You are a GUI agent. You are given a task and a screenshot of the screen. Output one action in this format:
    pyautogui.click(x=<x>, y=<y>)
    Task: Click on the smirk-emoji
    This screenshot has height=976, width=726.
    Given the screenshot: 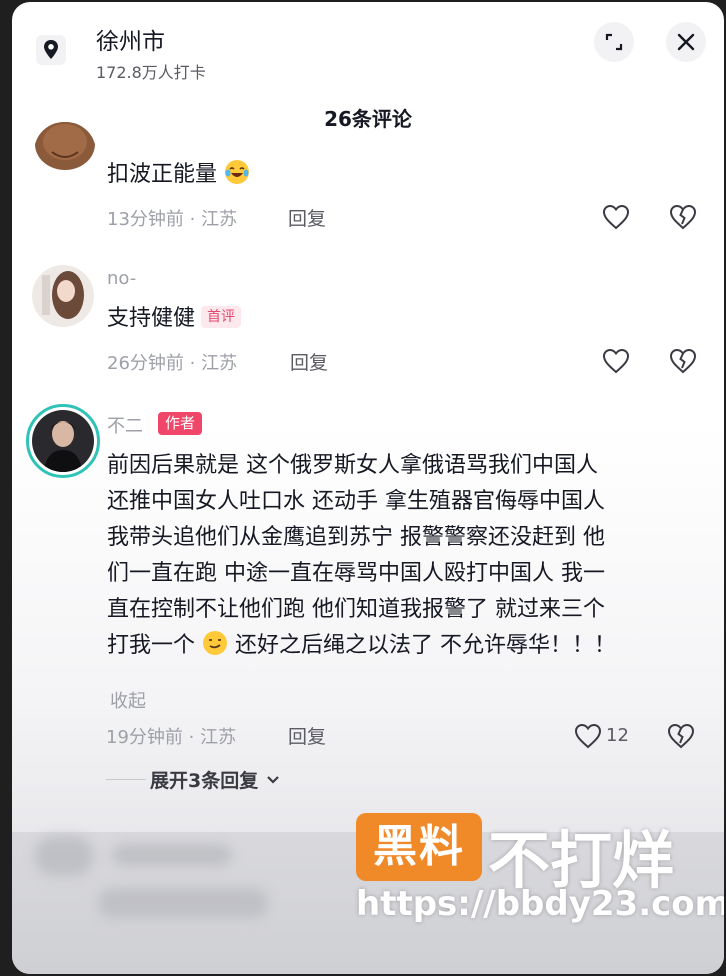 What is the action you would take?
    pyautogui.click(x=215, y=643)
    